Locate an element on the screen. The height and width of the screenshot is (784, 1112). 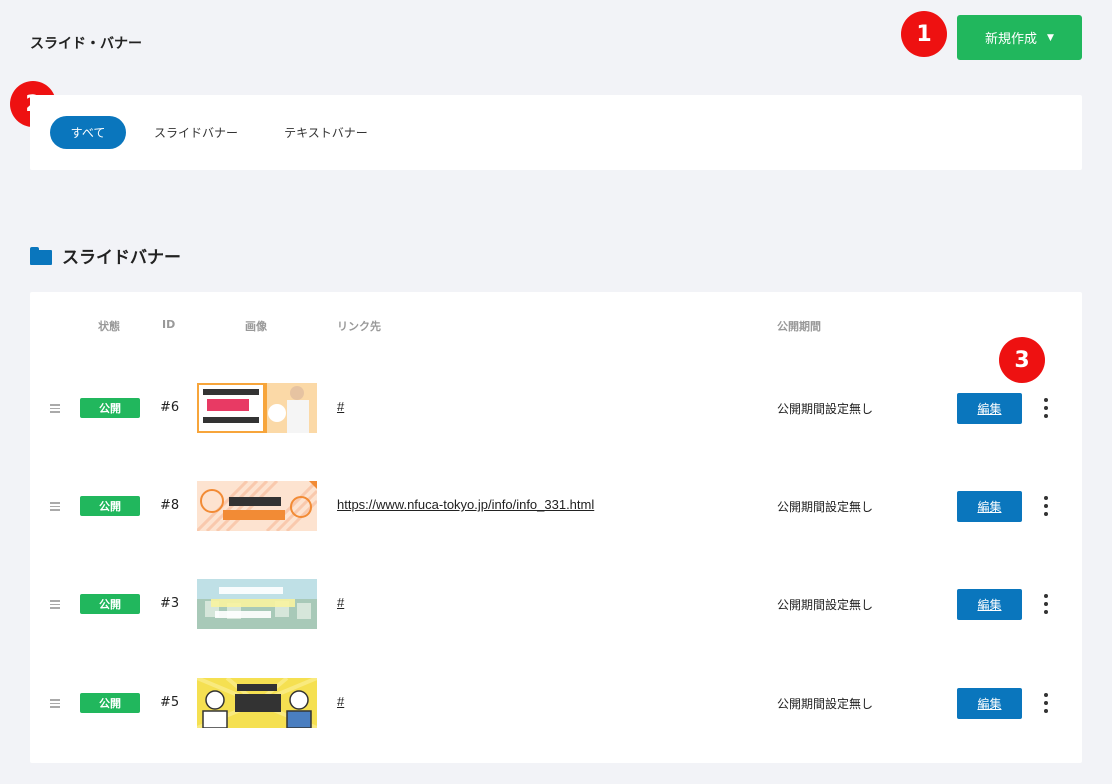
table-row: 公開 #3 # 公開期間設定無し 編集 is located at coordinates (556, 604).